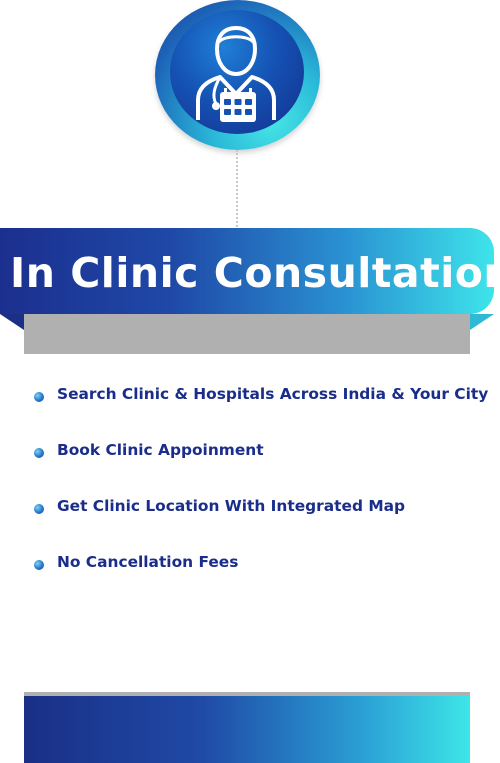 Image resolution: width=500 pixels, height=763 pixels. What do you see at coordinates (231, 506) in the screenshot?
I see `feature-label: Get Clinic Location With Integrated Map` at bounding box center [231, 506].